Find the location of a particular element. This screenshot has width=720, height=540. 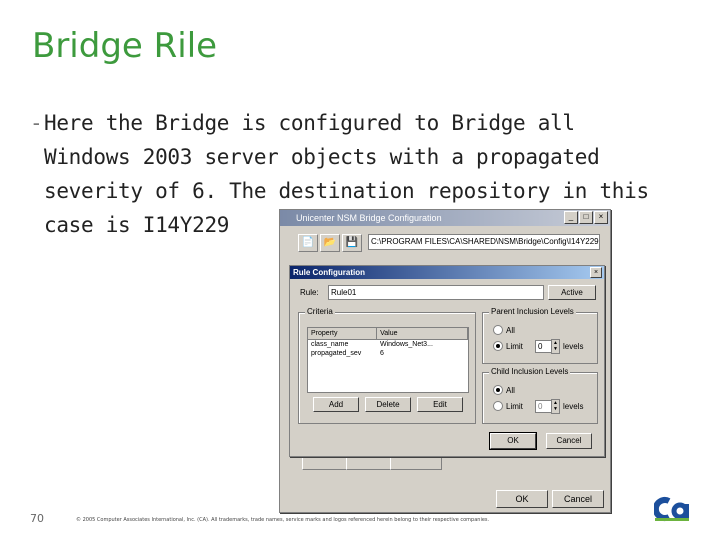

criteria-list-header: Property Value is located at coordinates (388, 334).